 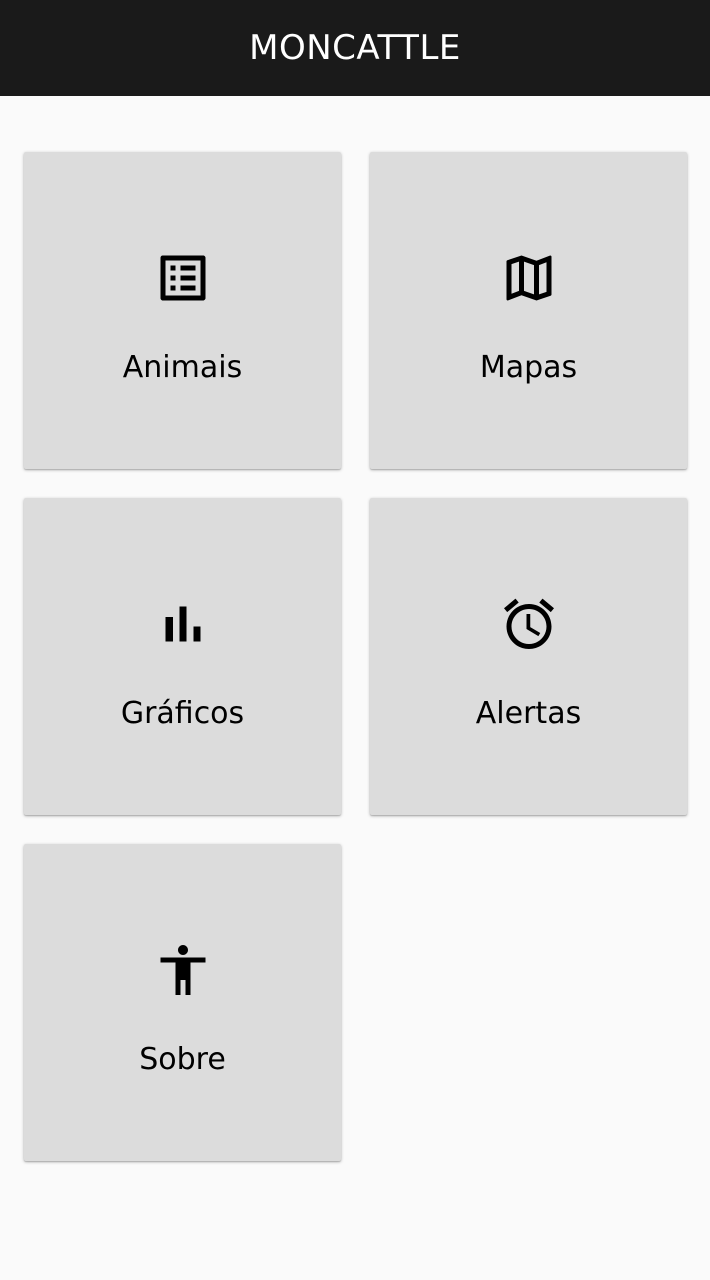 I want to click on accessibility-icon, so click(x=182, y=970).